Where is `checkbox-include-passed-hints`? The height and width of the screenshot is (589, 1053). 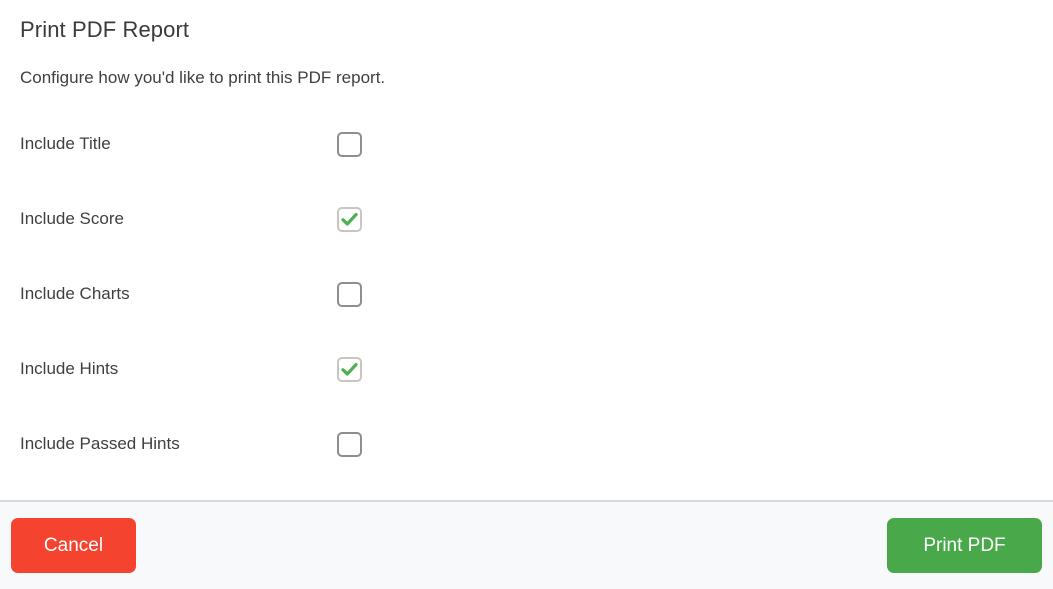
checkbox-include-passed-hints is located at coordinates (349, 444).